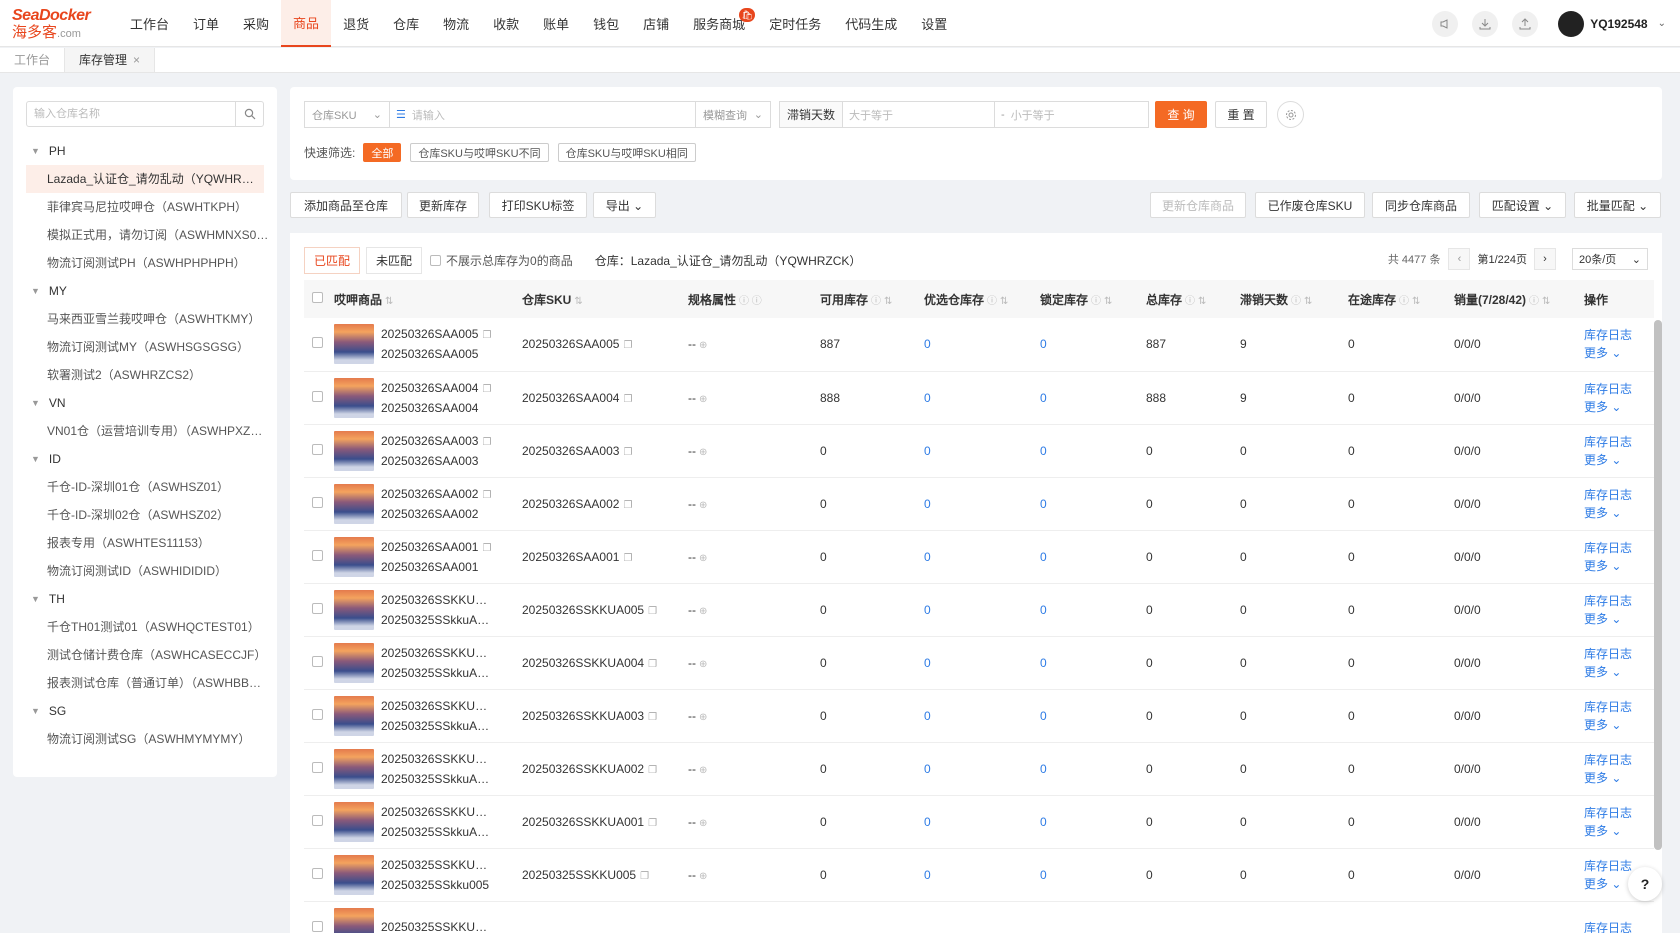 The image size is (1680, 933). I want to click on logo: SeaDocker 海多客.com, so click(59, 23).